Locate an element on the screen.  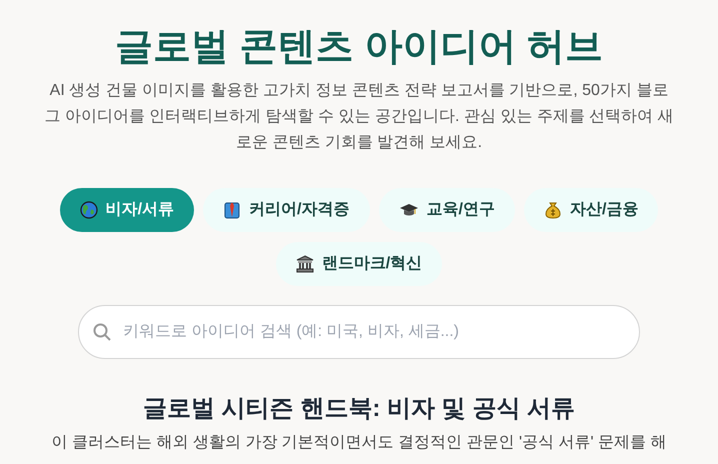
category-tab: 자산/금융 is located at coordinates (591, 210).